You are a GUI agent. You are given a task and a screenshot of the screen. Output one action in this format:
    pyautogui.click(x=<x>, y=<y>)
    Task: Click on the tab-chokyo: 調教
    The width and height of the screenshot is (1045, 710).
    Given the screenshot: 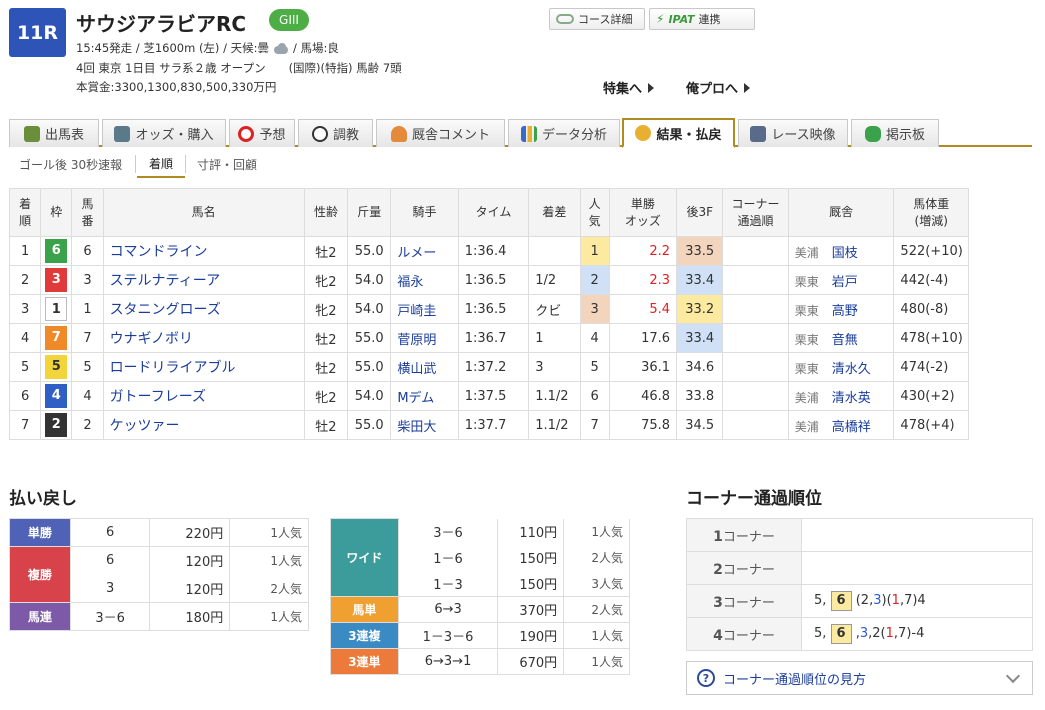 What is the action you would take?
    pyautogui.click(x=335, y=133)
    